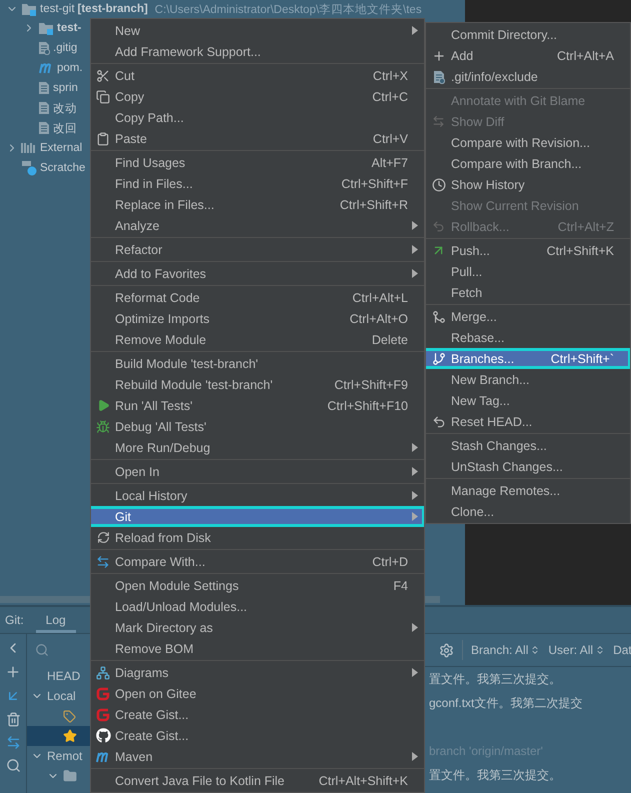 The image size is (631, 793). I want to click on shortcut-text: Ctrl+Shift+F9, so click(370, 385).